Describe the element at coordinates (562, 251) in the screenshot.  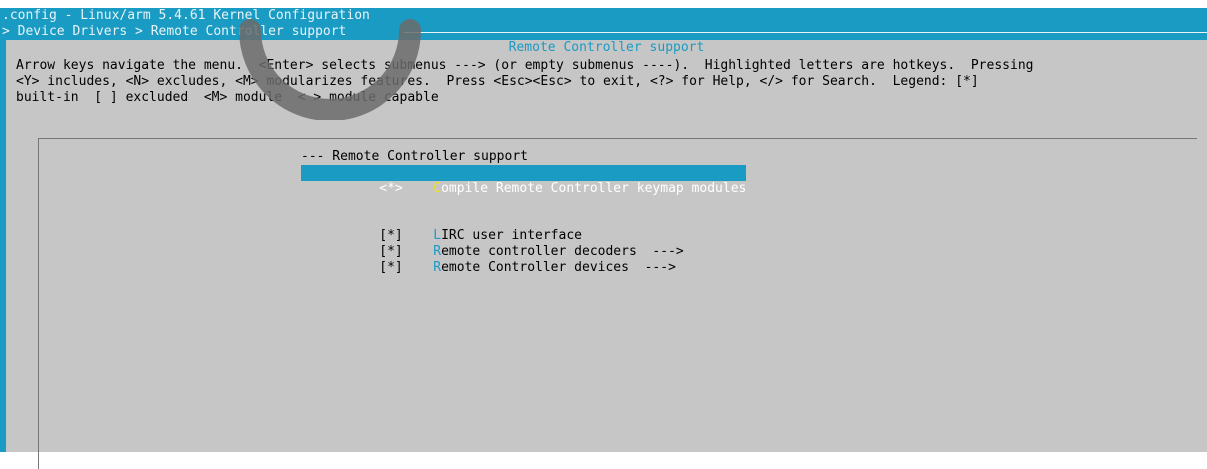
I see `item-rest: emote controller decoders --->` at that location.